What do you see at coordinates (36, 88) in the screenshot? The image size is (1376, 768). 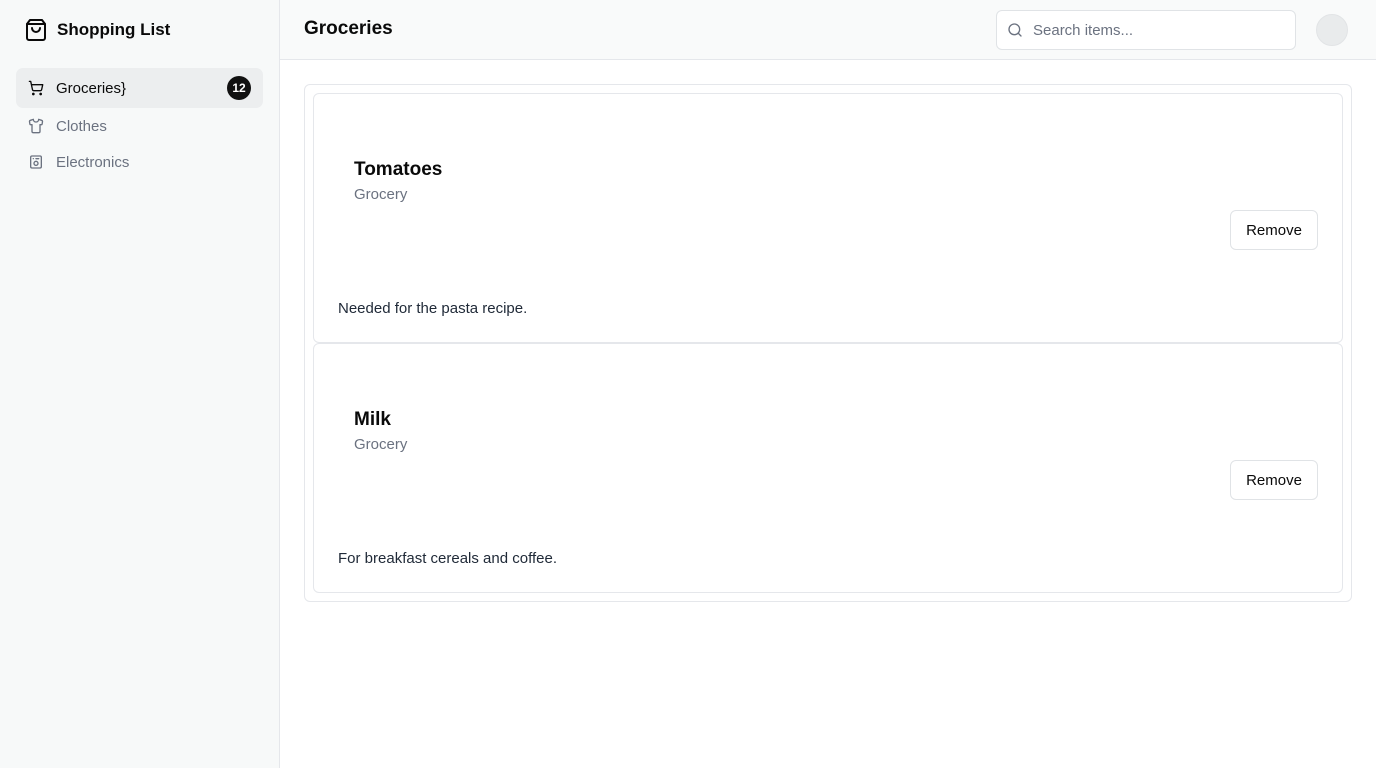 I see `cart-icon` at bounding box center [36, 88].